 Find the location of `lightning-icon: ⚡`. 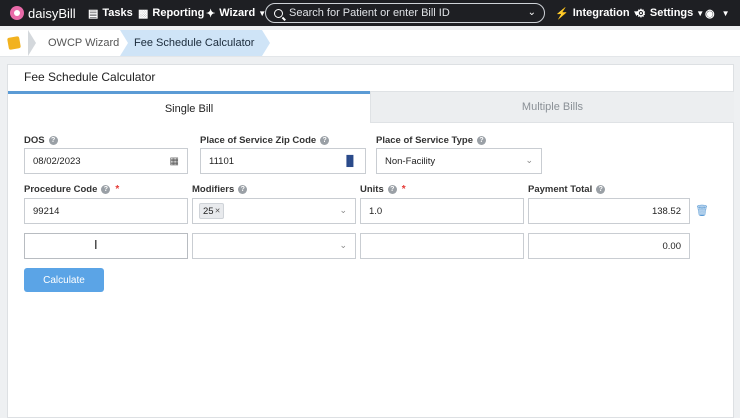

lightning-icon: ⚡ is located at coordinates (562, 13).